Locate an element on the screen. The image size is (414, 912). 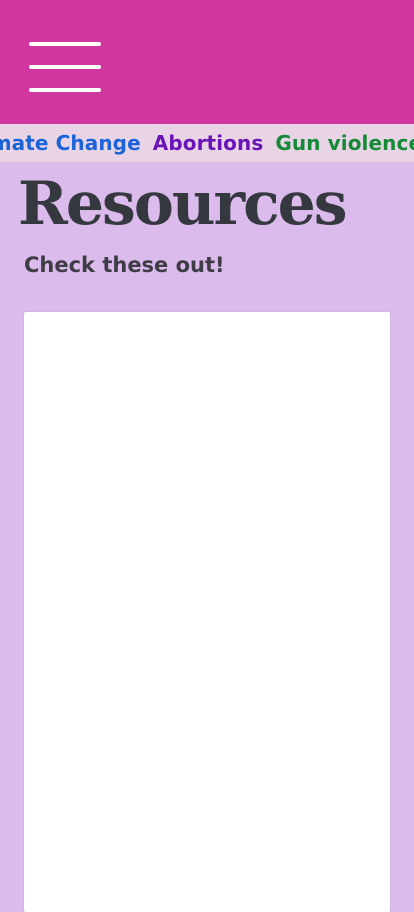
page-subtitle: Check these out! is located at coordinates (124, 265).